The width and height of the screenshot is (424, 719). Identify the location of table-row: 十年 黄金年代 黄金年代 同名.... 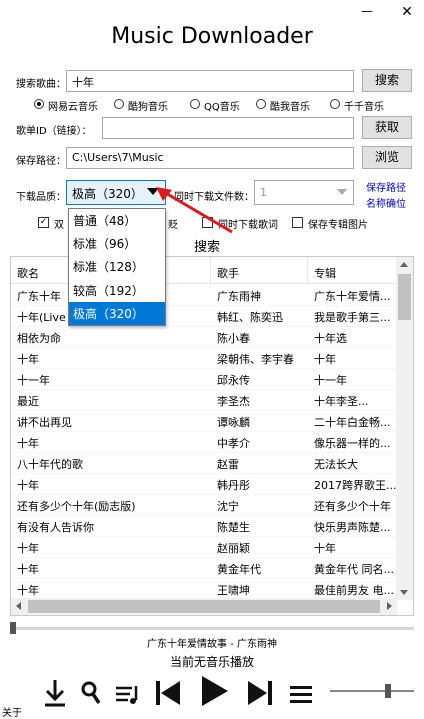
(204, 568).